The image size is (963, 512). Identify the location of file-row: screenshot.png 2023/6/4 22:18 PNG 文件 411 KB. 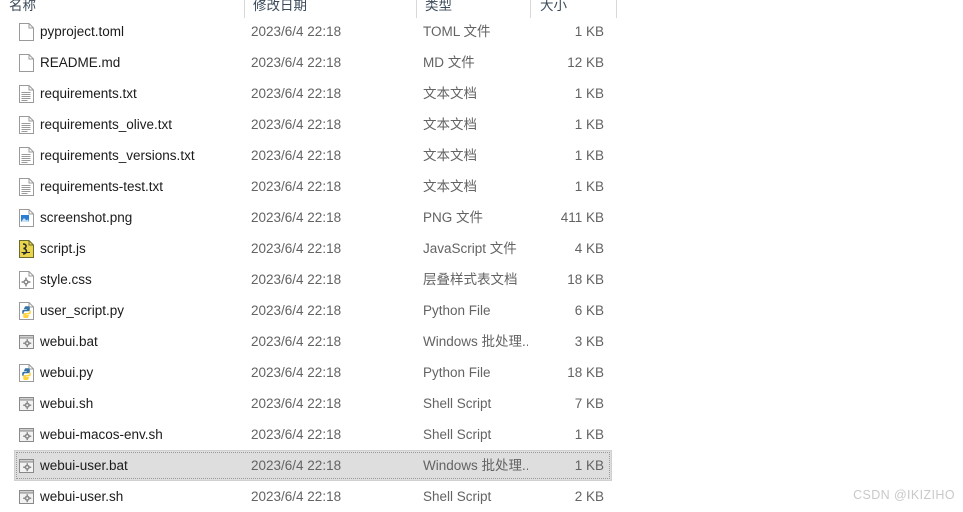
(481, 217).